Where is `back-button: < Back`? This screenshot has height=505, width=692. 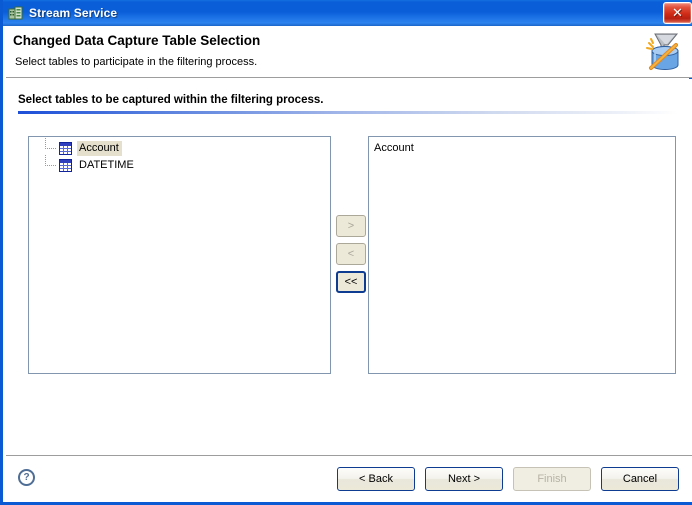
back-button: < Back is located at coordinates (376, 479).